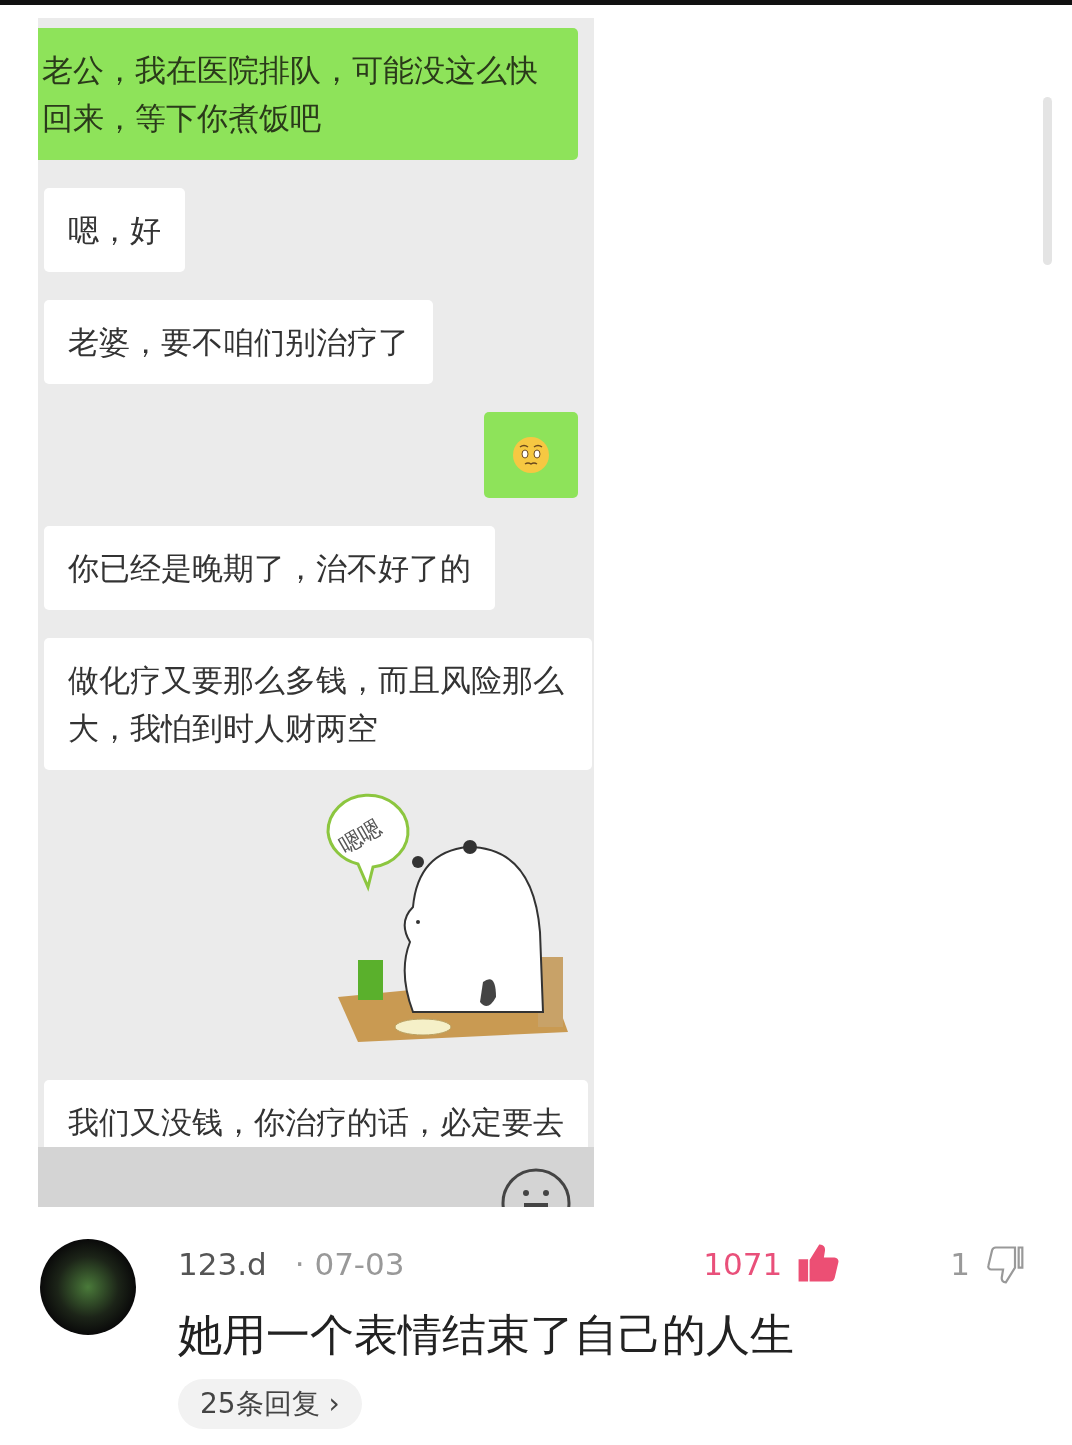 The height and width of the screenshot is (1445, 1072). Describe the element at coordinates (743, 1264) in the screenshot. I see `like-count: 1071` at that location.